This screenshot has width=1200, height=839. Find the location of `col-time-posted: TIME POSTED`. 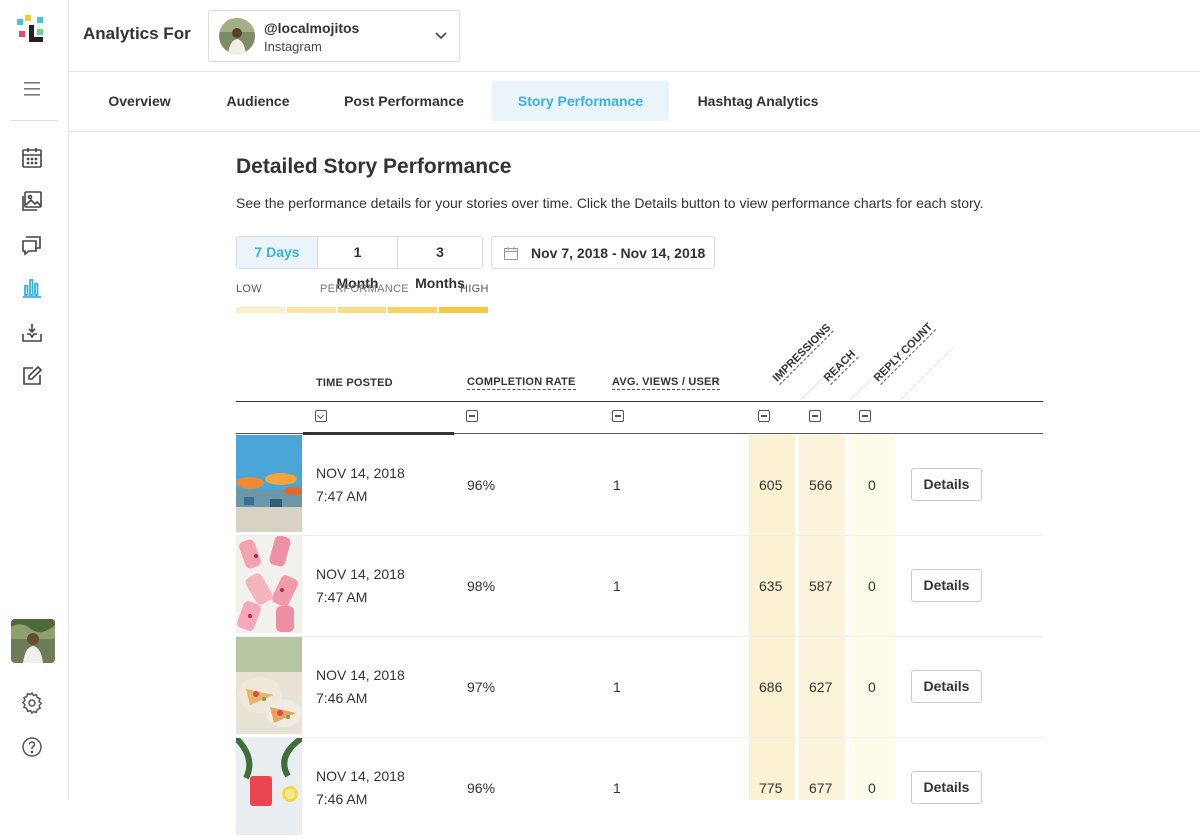

col-time-posted: TIME POSTED is located at coordinates (354, 383).